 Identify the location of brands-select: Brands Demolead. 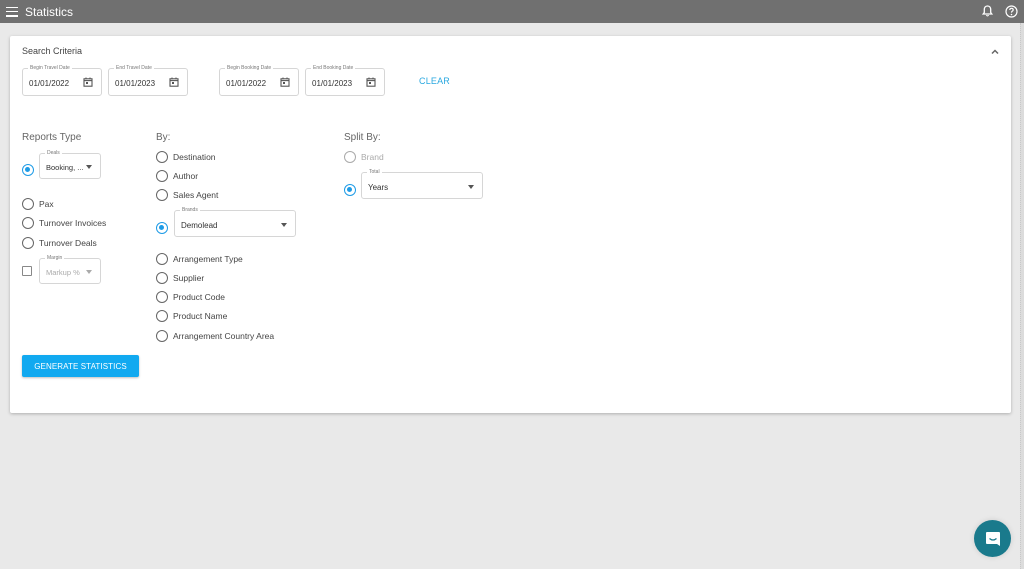
(235, 221).